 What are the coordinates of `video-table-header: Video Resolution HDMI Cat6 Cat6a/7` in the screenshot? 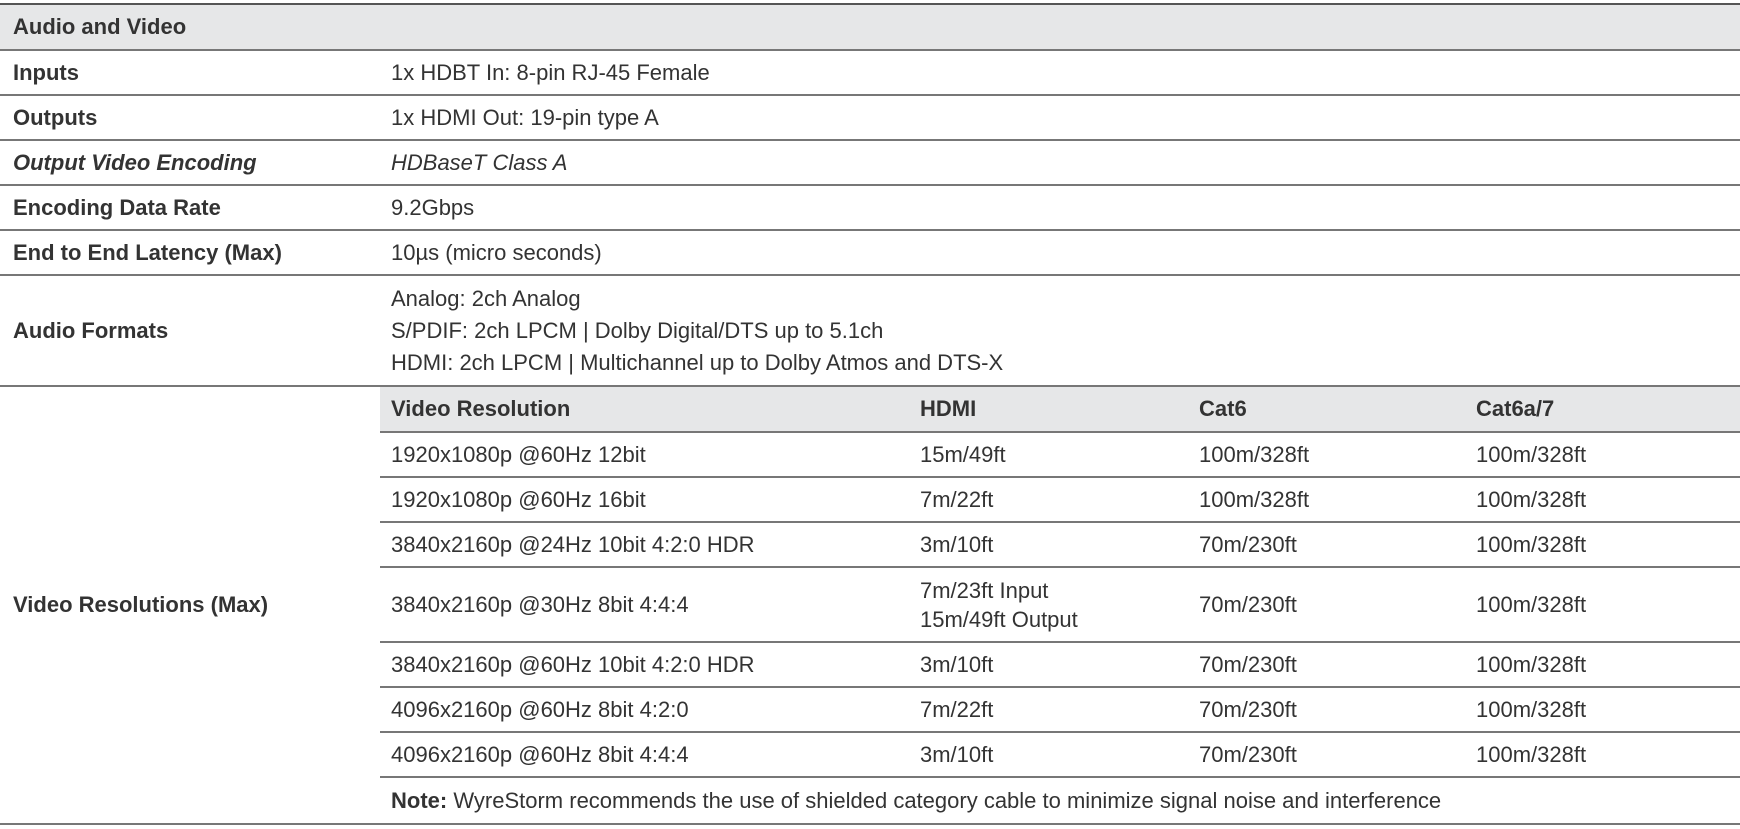 It's located at (1060, 410).